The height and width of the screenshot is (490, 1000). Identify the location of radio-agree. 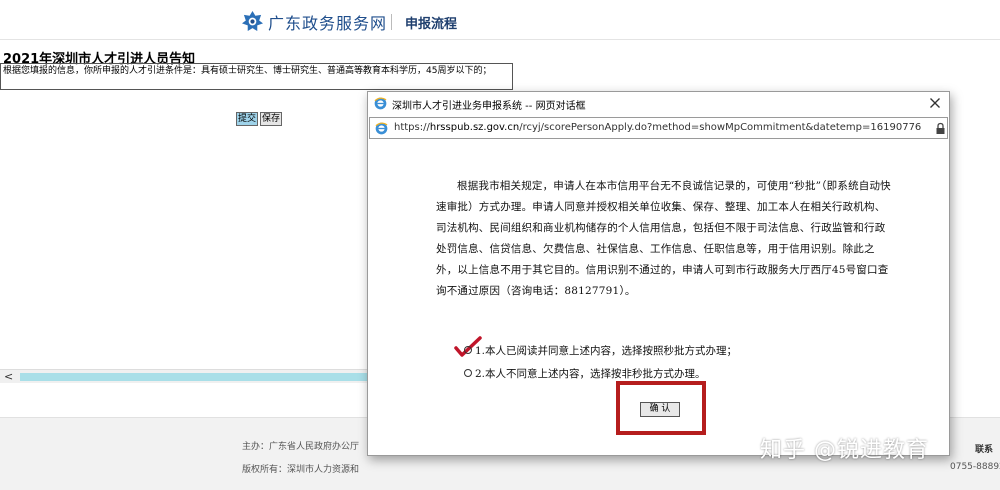
(468, 350).